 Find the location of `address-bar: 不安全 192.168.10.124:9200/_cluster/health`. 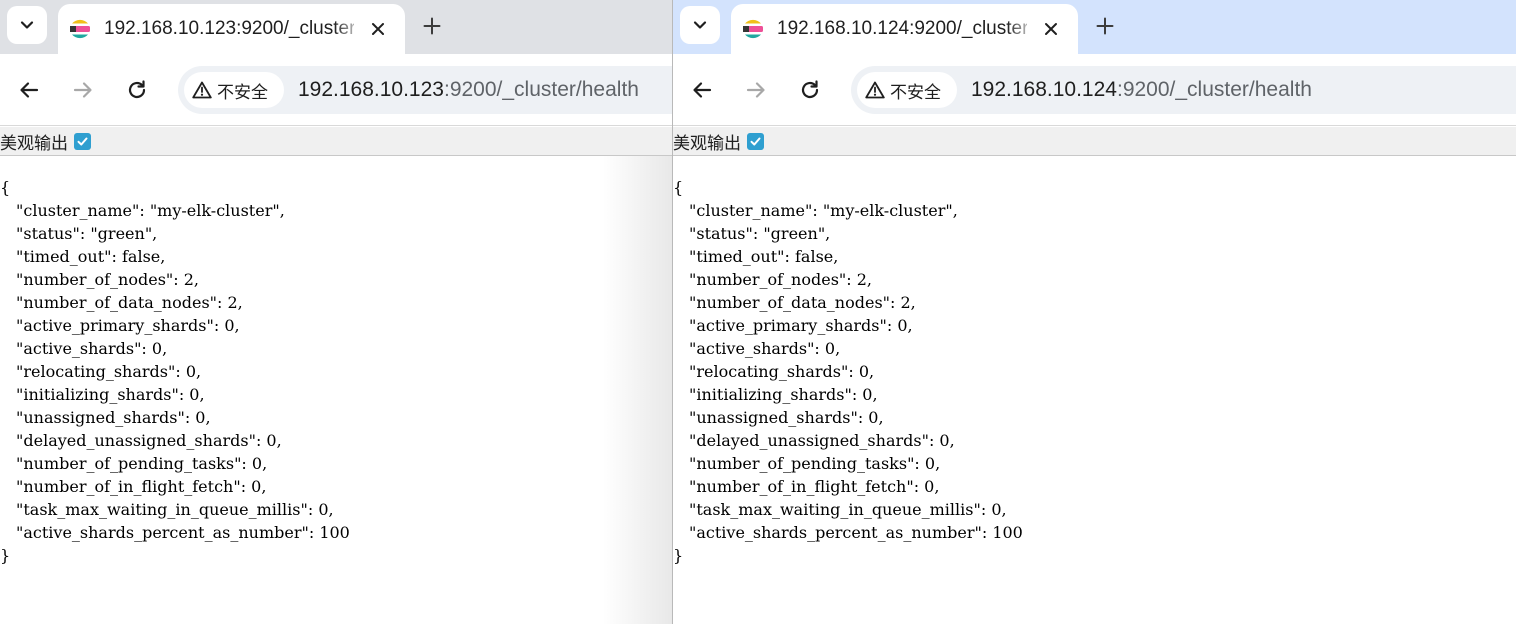

address-bar: 不安全 192.168.10.124:9200/_cluster/health is located at coordinates (1183, 90).